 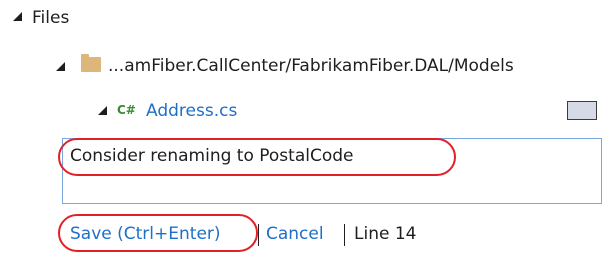 What do you see at coordinates (295, 234) in the screenshot?
I see `cancel-button: Cancel` at bounding box center [295, 234].